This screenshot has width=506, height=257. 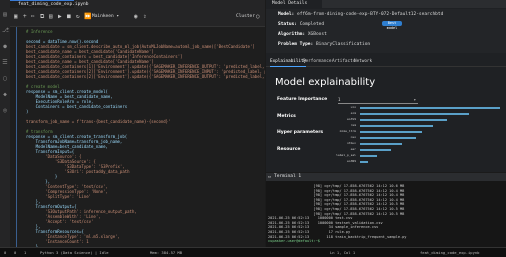 What do you see at coordinates (5, 47) in the screenshot?
I see `running-icon: ●` at bounding box center [5, 47].